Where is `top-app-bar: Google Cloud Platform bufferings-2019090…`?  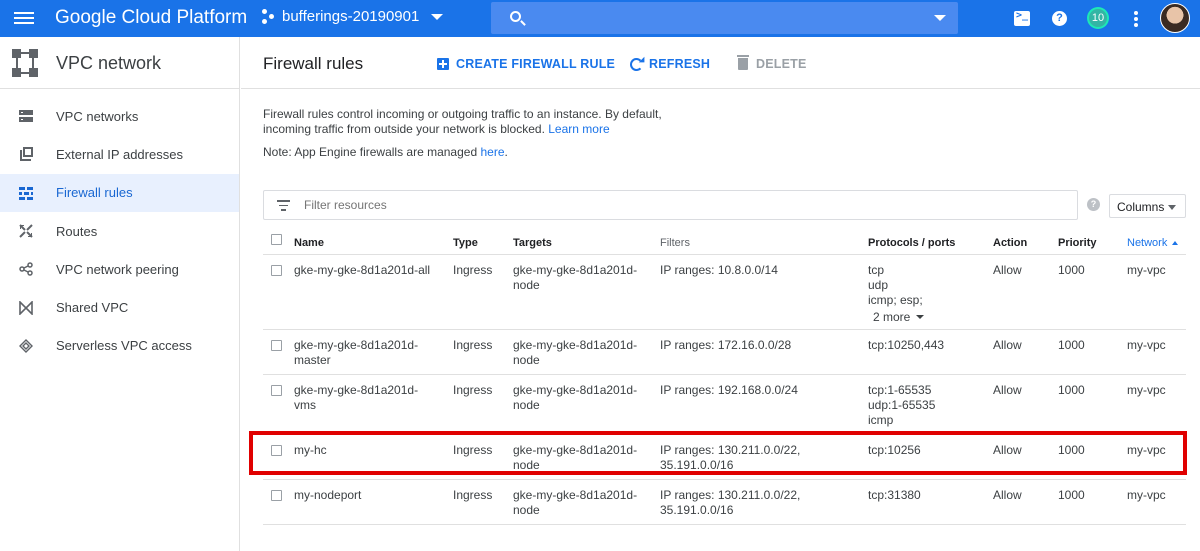 top-app-bar: Google Cloud Platform bufferings-2019090… is located at coordinates (600, 18).